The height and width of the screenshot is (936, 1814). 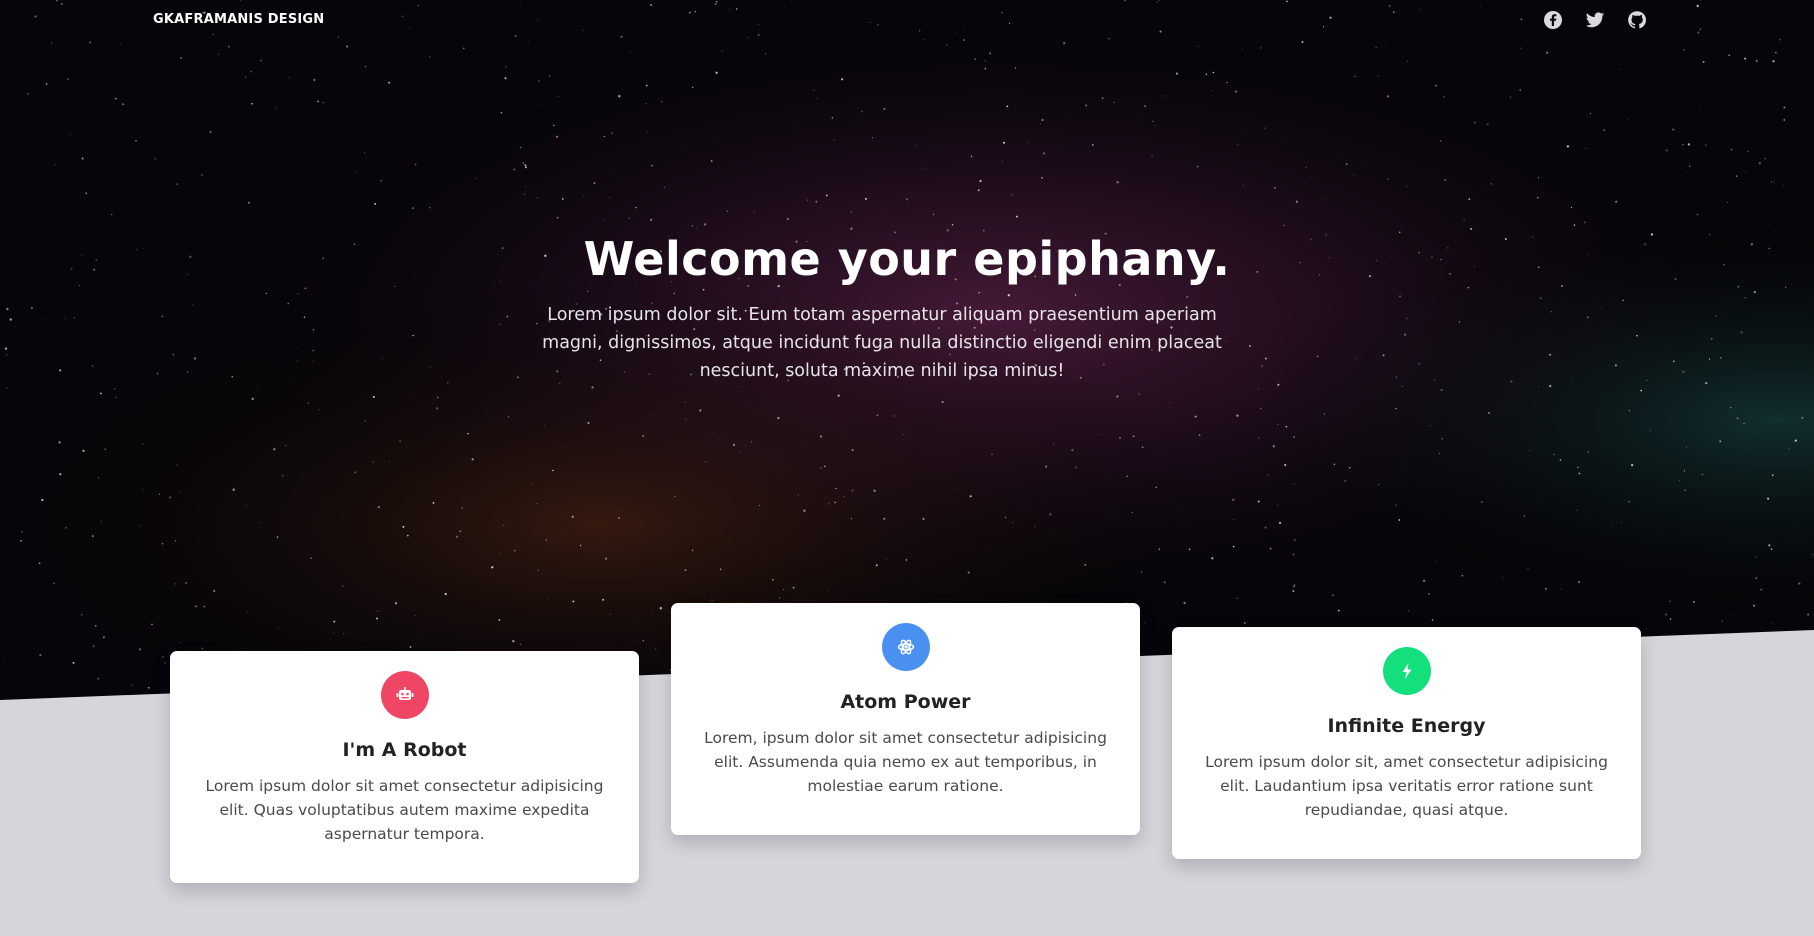 What do you see at coordinates (1406, 726) in the screenshot?
I see `card-title: Infinite Energy` at bounding box center [1406, 726].